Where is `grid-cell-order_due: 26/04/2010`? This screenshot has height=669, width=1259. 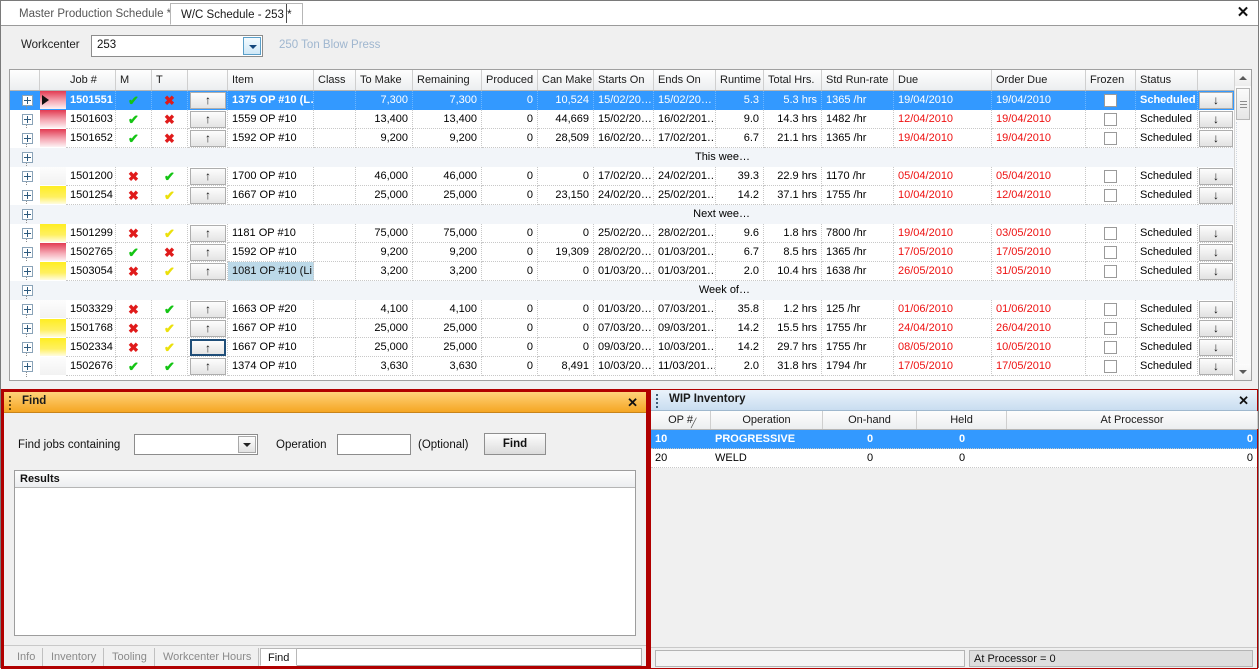
grid-cell-order_due: 26/04/2010 is located at coordinates (1039, 328).